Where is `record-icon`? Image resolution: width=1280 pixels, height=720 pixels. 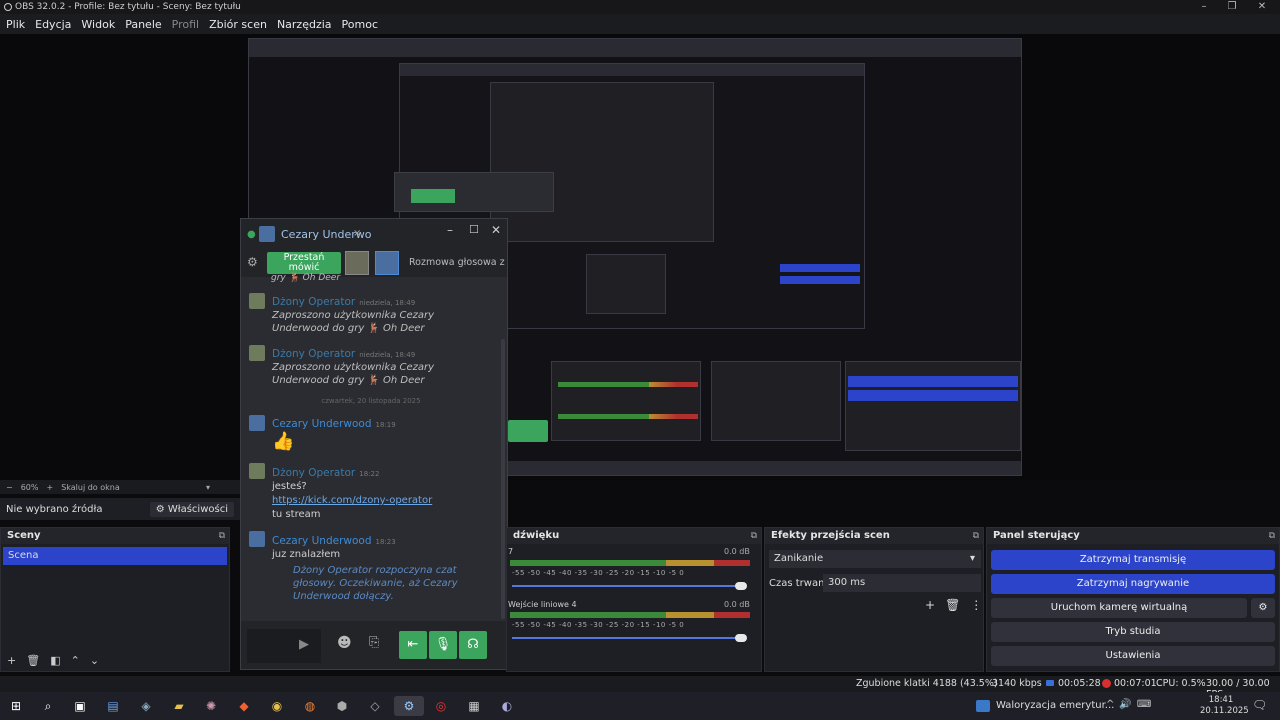 record-icon is located at coordinates (1106, 683).